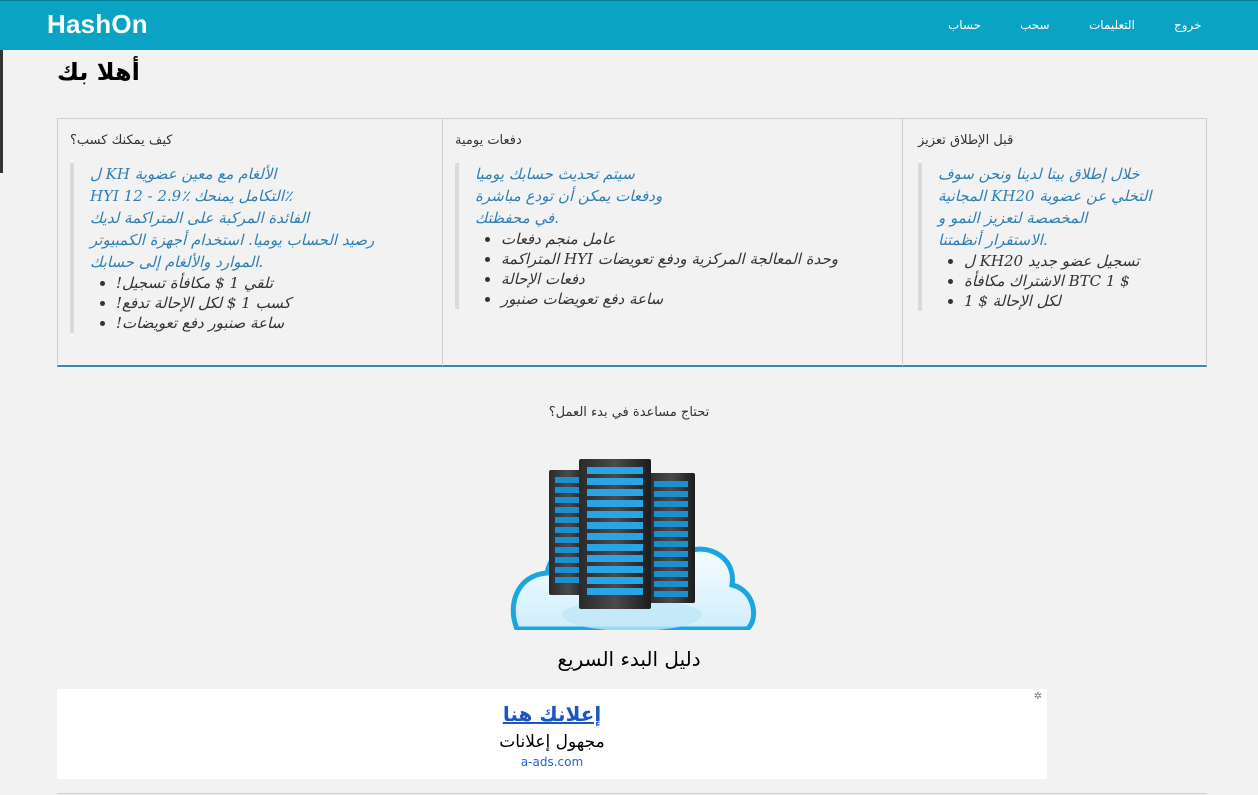 This screenshot has width=1258, height=795. I want to click on ad-domain-link: a-ads.com, so click(552, 762).